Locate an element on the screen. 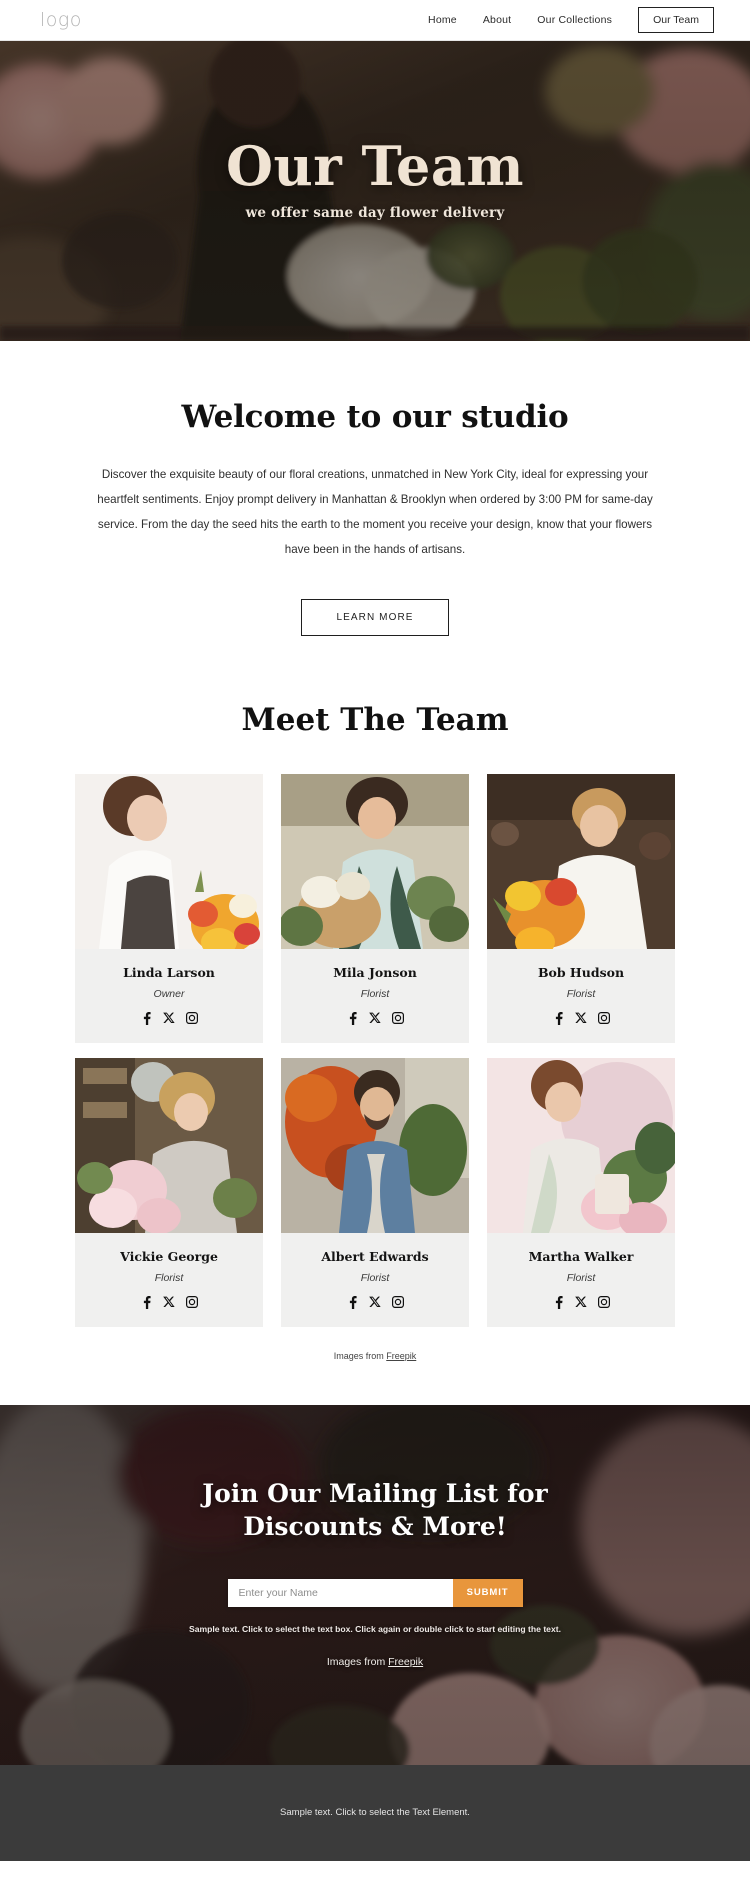  team-image-credit: Images from Freepik is located at coordinates (375, 1359).